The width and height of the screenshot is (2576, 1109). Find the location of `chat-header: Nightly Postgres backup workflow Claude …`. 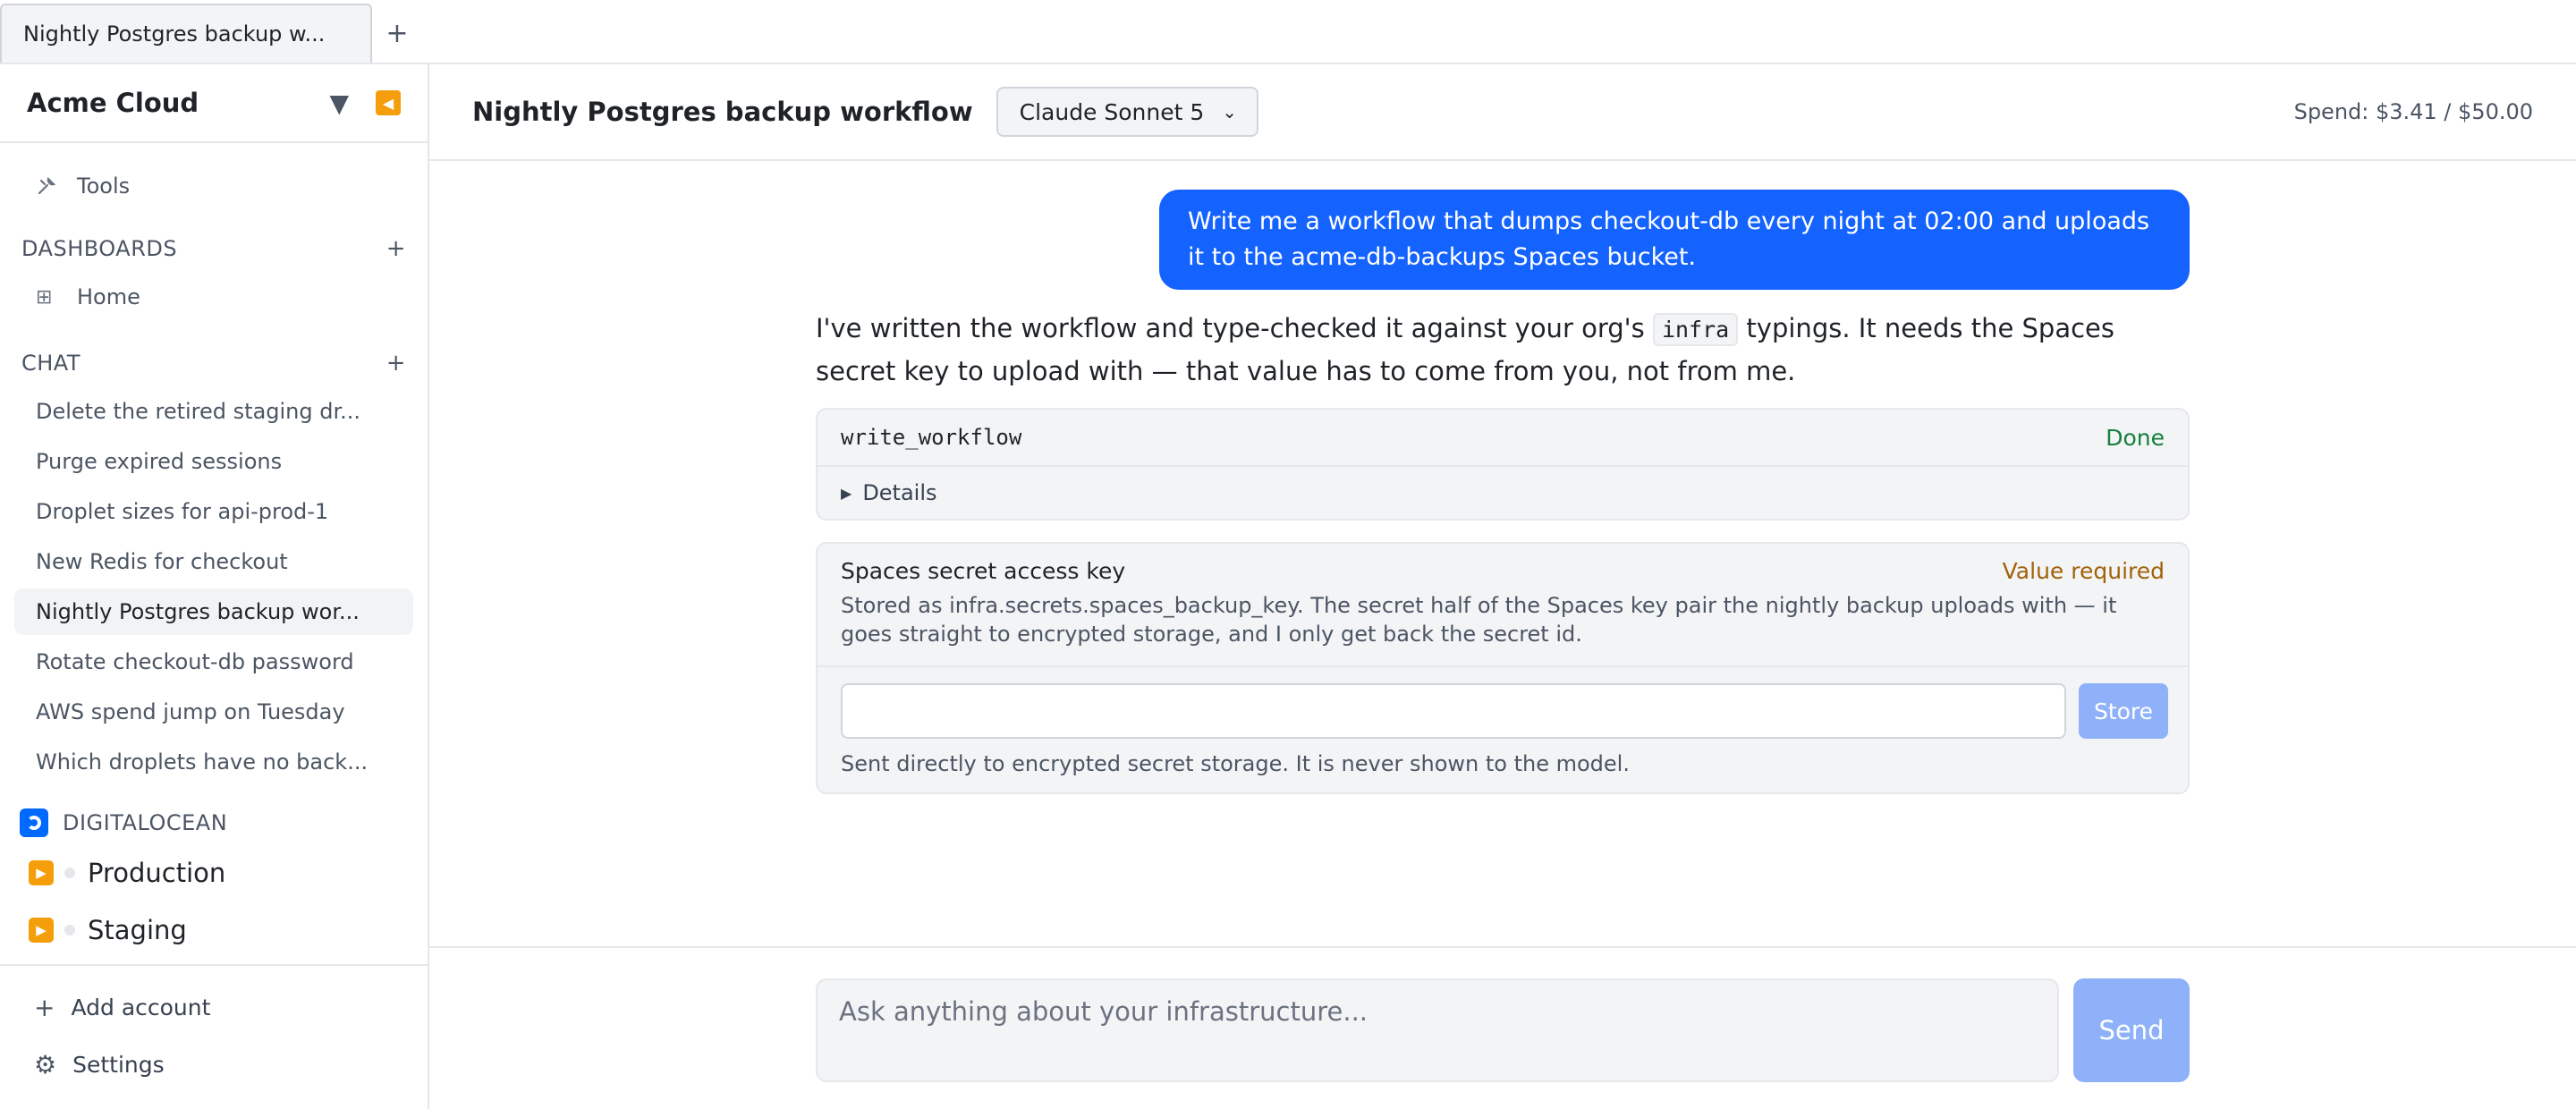

chat-header: Nightly Postgres backup workflow Claude … is located at coordinates (1502, 113).